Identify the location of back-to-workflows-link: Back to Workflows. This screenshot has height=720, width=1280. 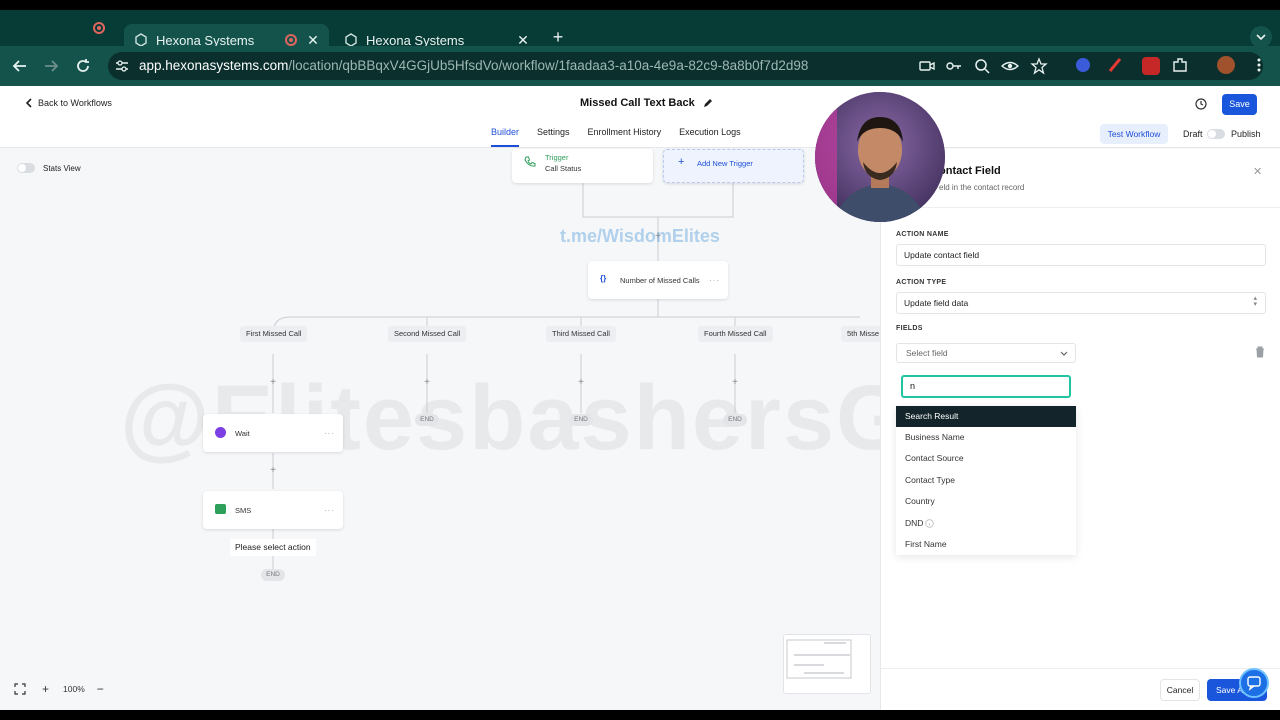
(68, 103).